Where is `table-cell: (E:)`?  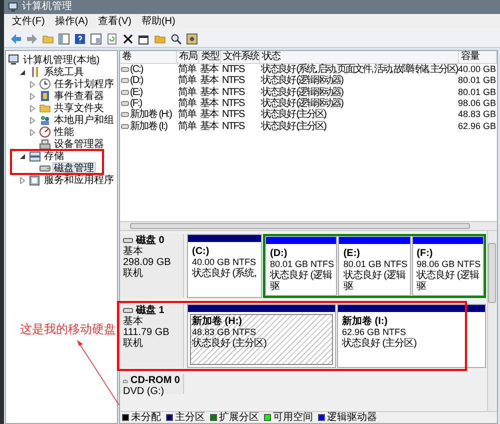
table-cell: (E:) is located at coordinates (136, 92).